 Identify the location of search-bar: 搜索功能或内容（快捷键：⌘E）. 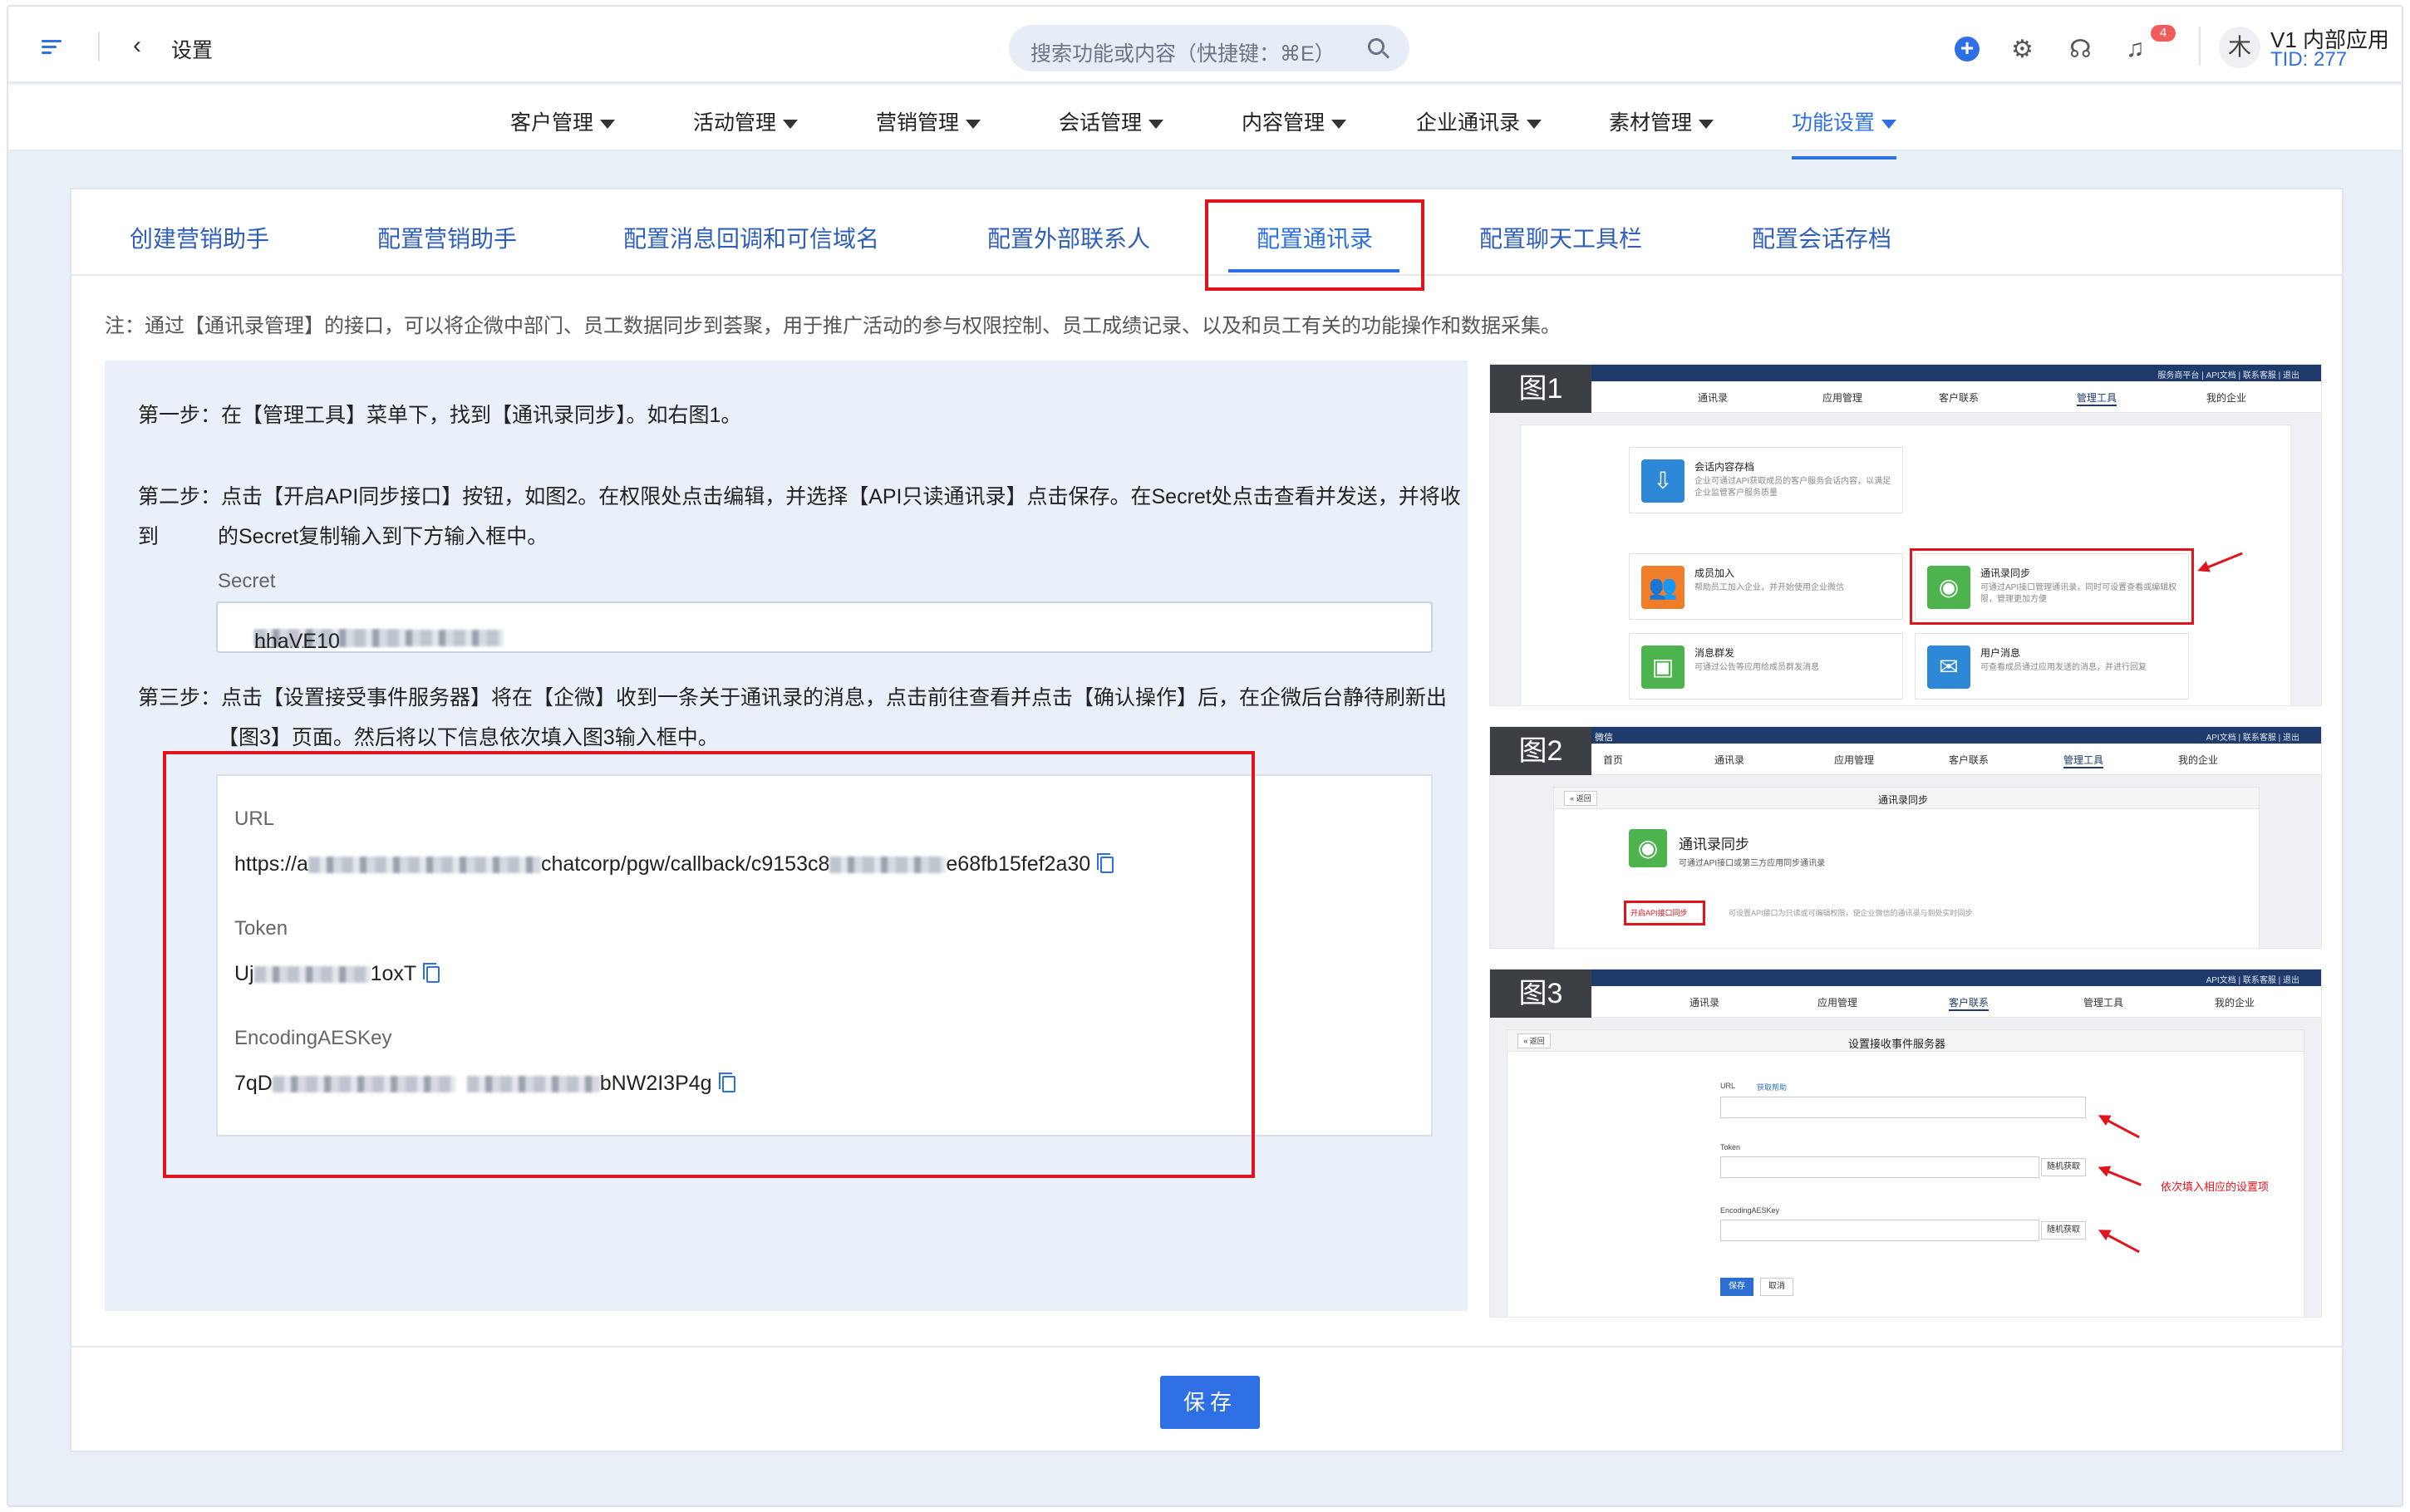
(1209, 48).